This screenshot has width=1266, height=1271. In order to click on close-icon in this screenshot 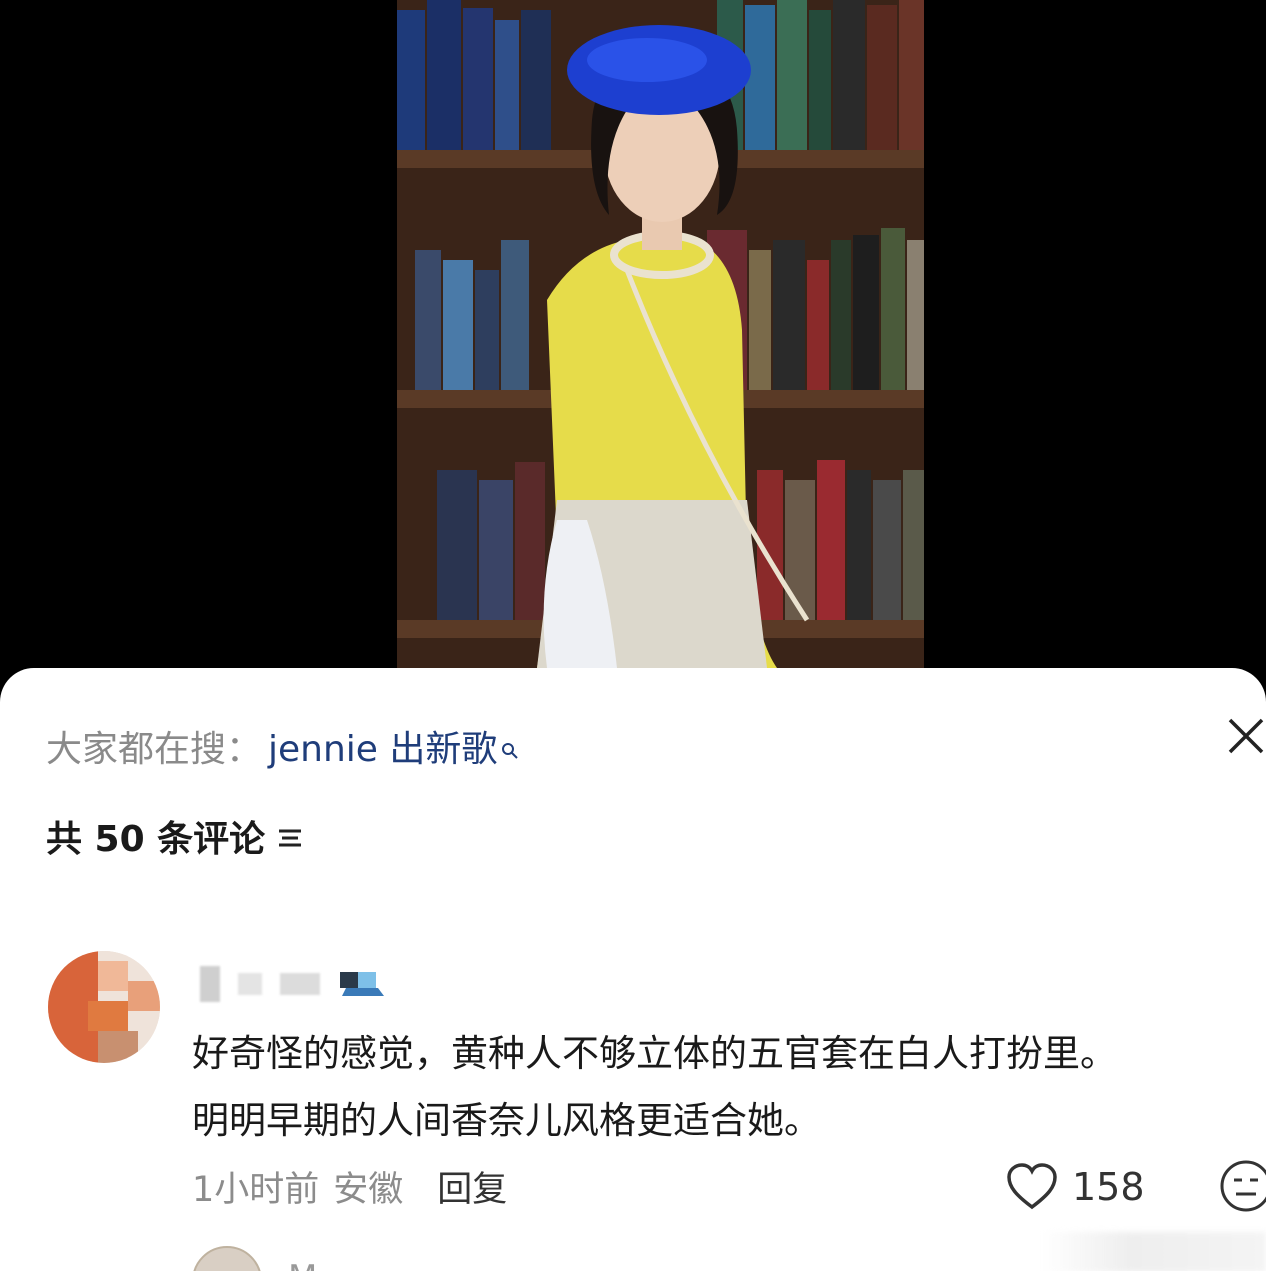, I will do `click(1245, 735)`.